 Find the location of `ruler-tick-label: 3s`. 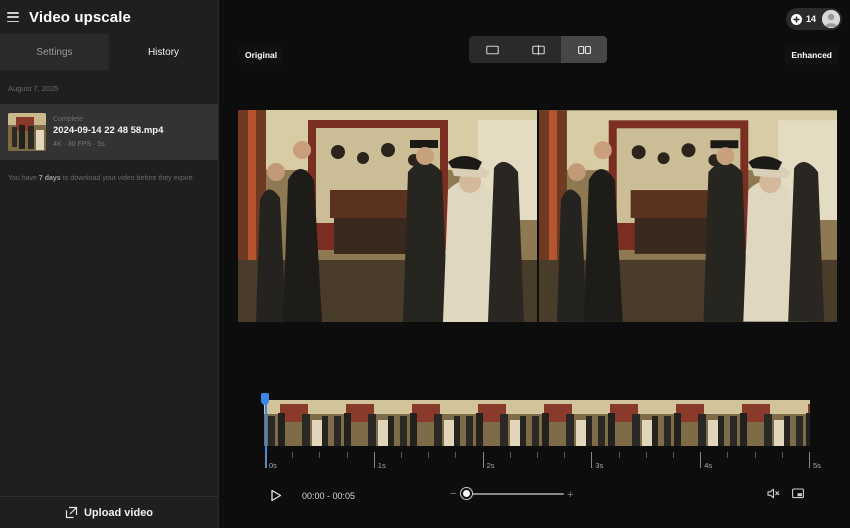

ruler-tick-label: 3s is located at coordinates (599, 465).